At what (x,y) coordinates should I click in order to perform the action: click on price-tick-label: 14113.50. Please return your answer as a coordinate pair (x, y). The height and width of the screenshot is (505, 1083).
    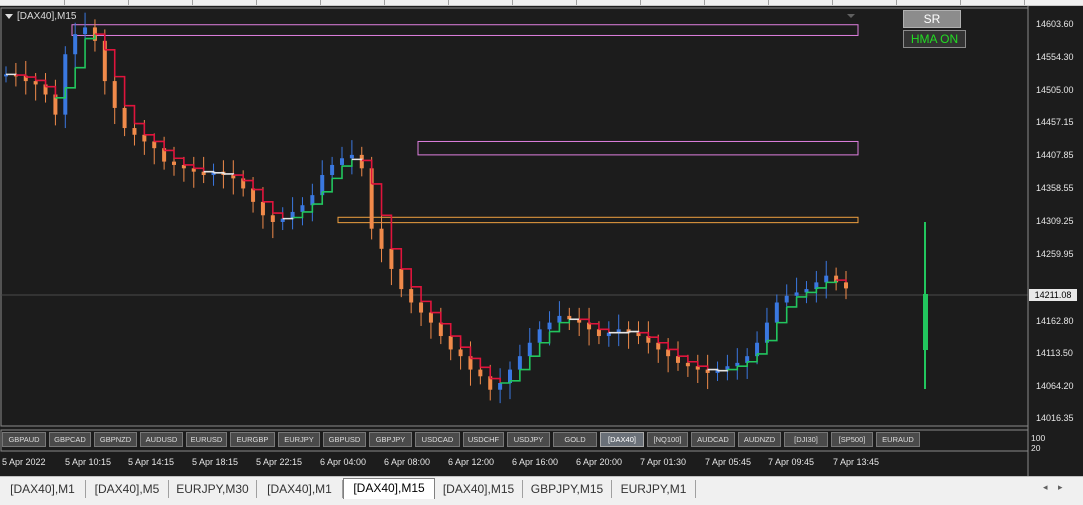
    Looking at the image, I should click on (1054, 353).